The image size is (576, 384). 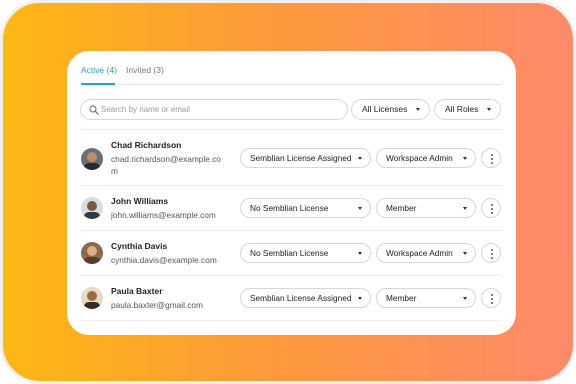 I want to click on user-name: Chad Richardson, so click(x=146, y=145).